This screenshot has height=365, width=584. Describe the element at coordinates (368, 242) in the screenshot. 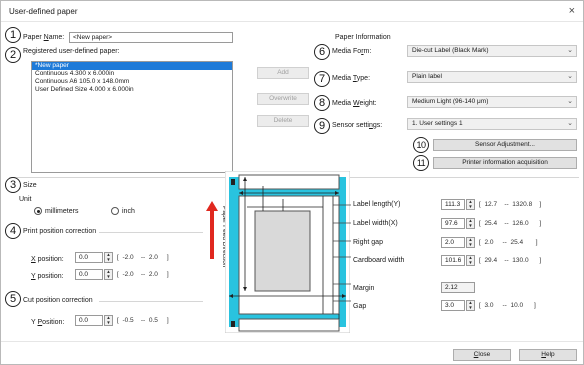

I see `right-gap-label: Right gap` at that location.